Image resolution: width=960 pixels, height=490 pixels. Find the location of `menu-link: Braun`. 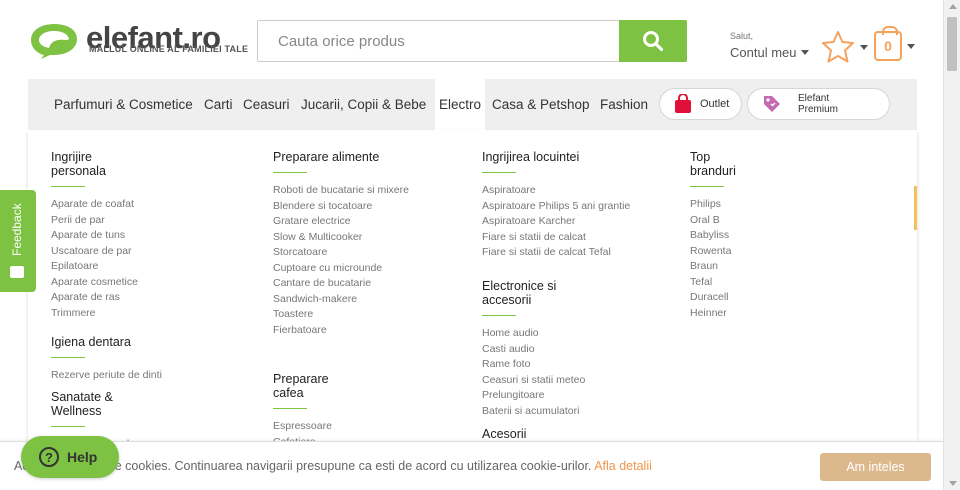

menu-link: Braun is located at coordinates (713, 267).